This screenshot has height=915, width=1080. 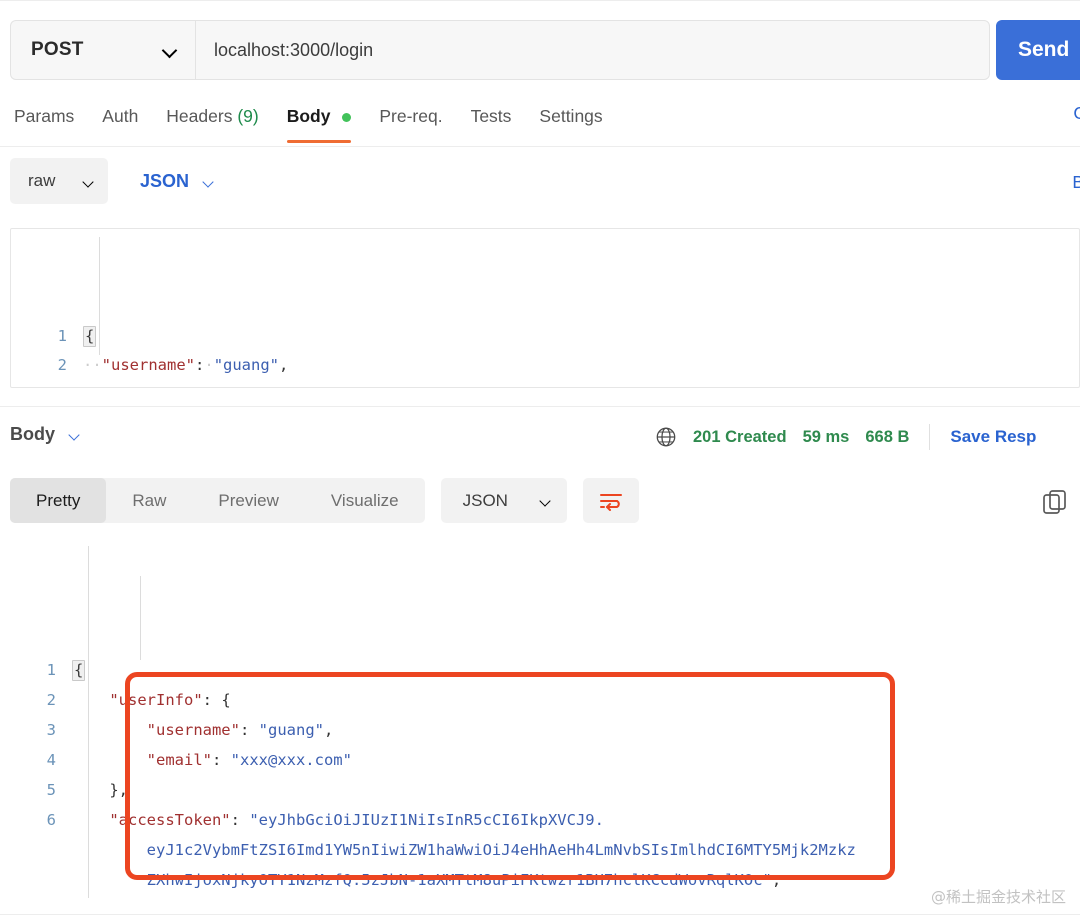 I want to click on response-format-select: JSON, so click(x=503, y=500).